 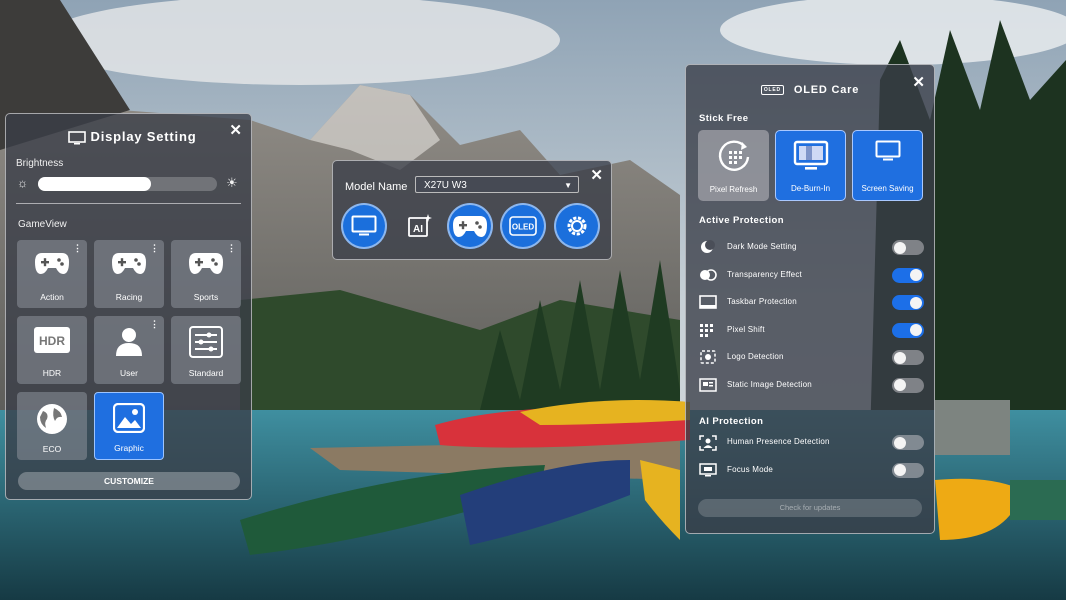 What do you see at coordinates (755, 356) in the screenshot?
I see `row-label: Logo Detection` at bounding box center [755, 356].